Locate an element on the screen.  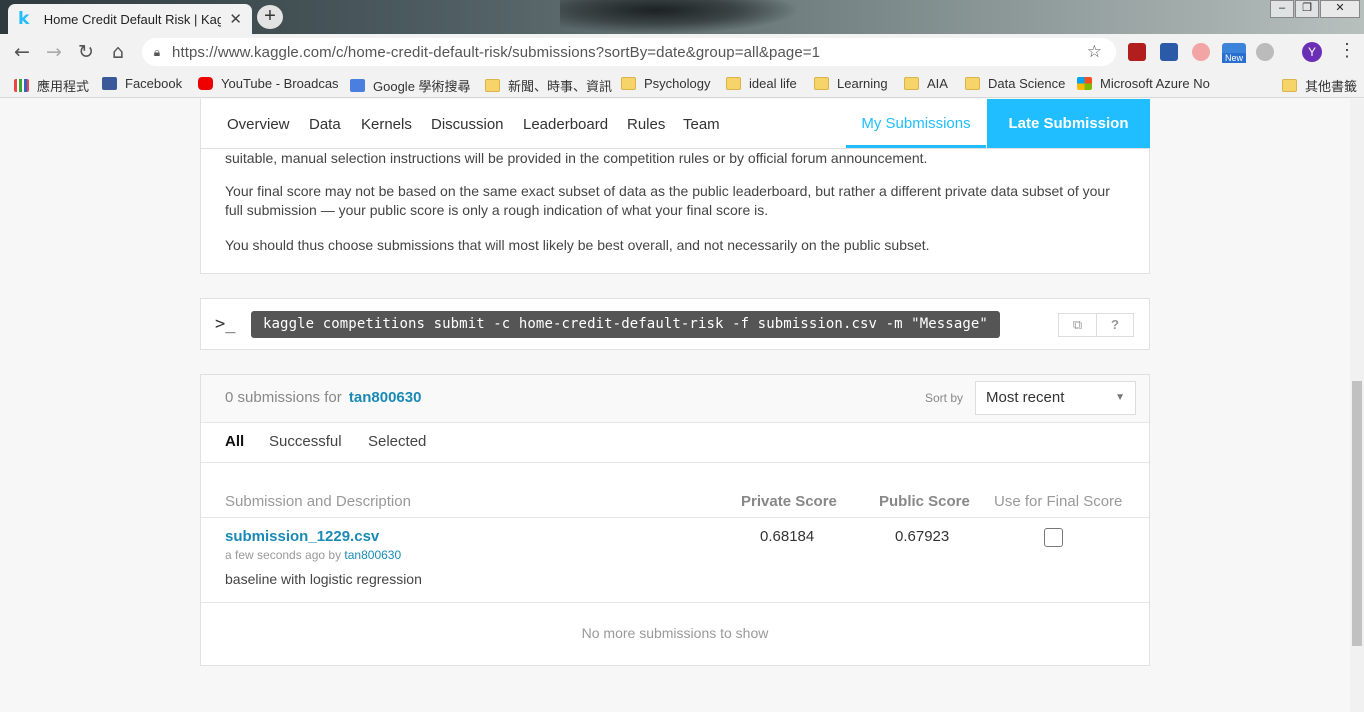
bookmark-label: 應用程式 is located at coordinates (63, 86).